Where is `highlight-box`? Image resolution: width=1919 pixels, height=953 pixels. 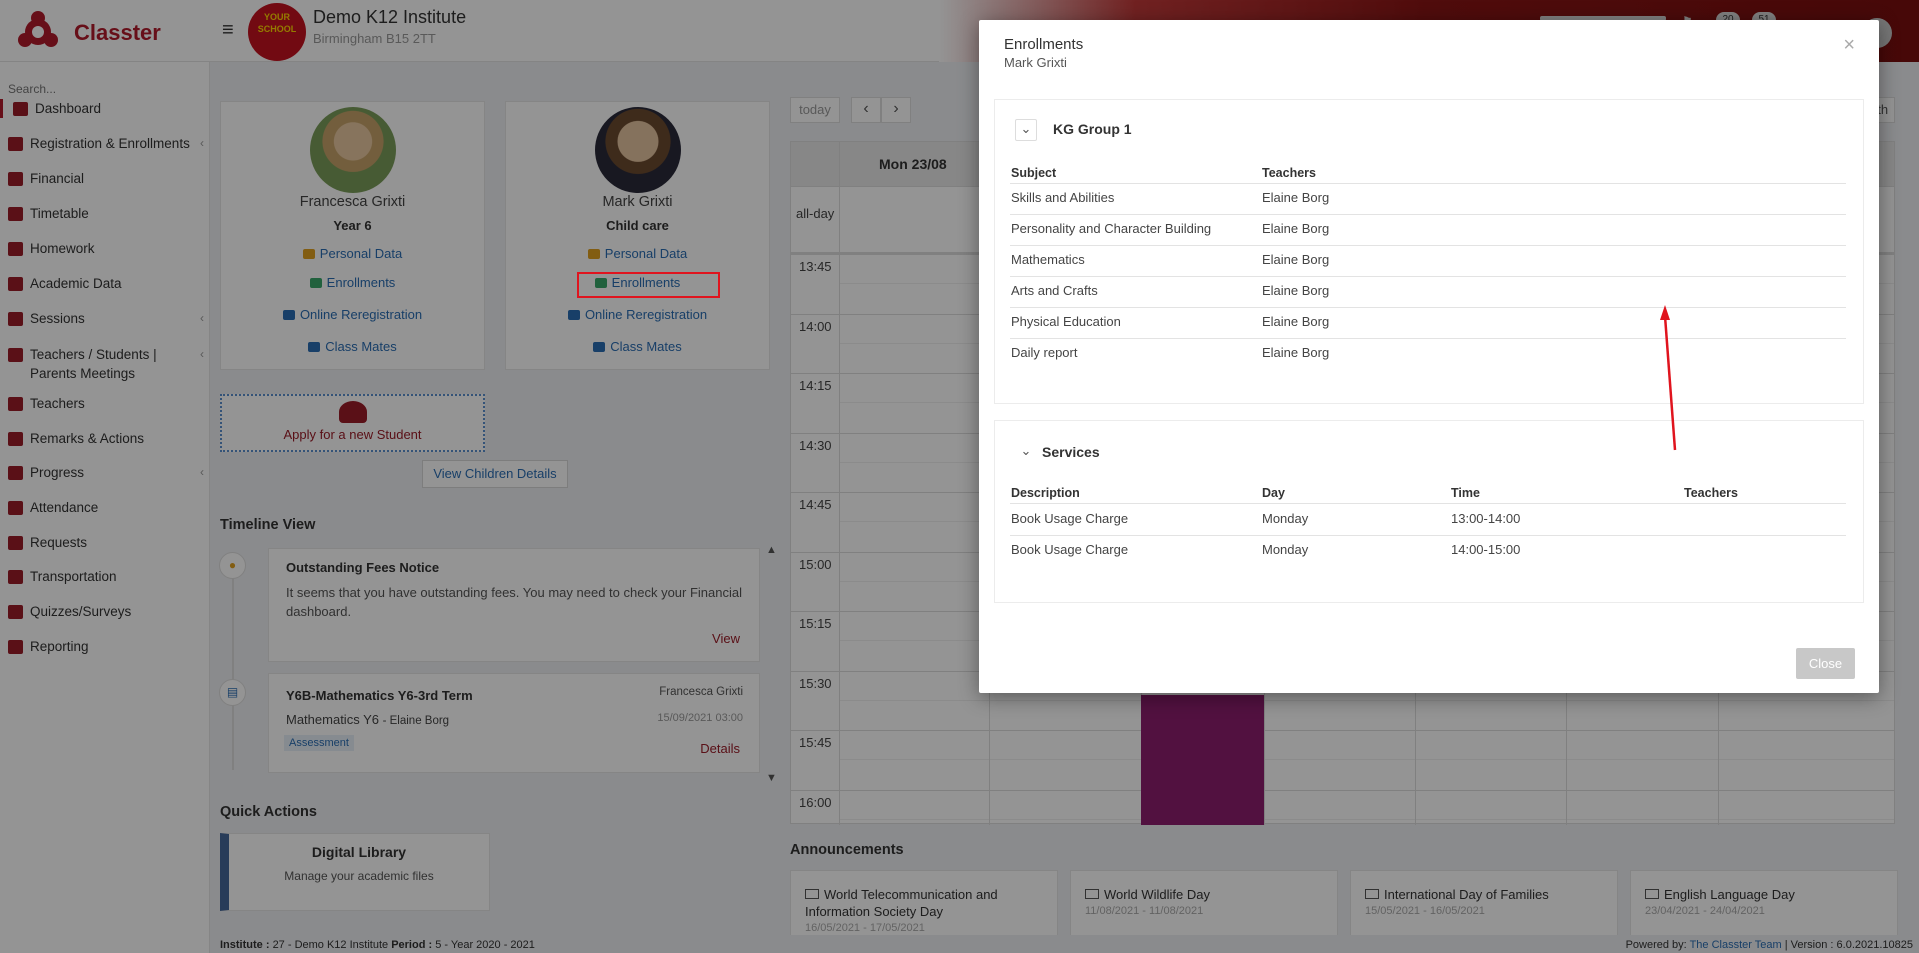
highlight-box is located at coordinates (648, 285).